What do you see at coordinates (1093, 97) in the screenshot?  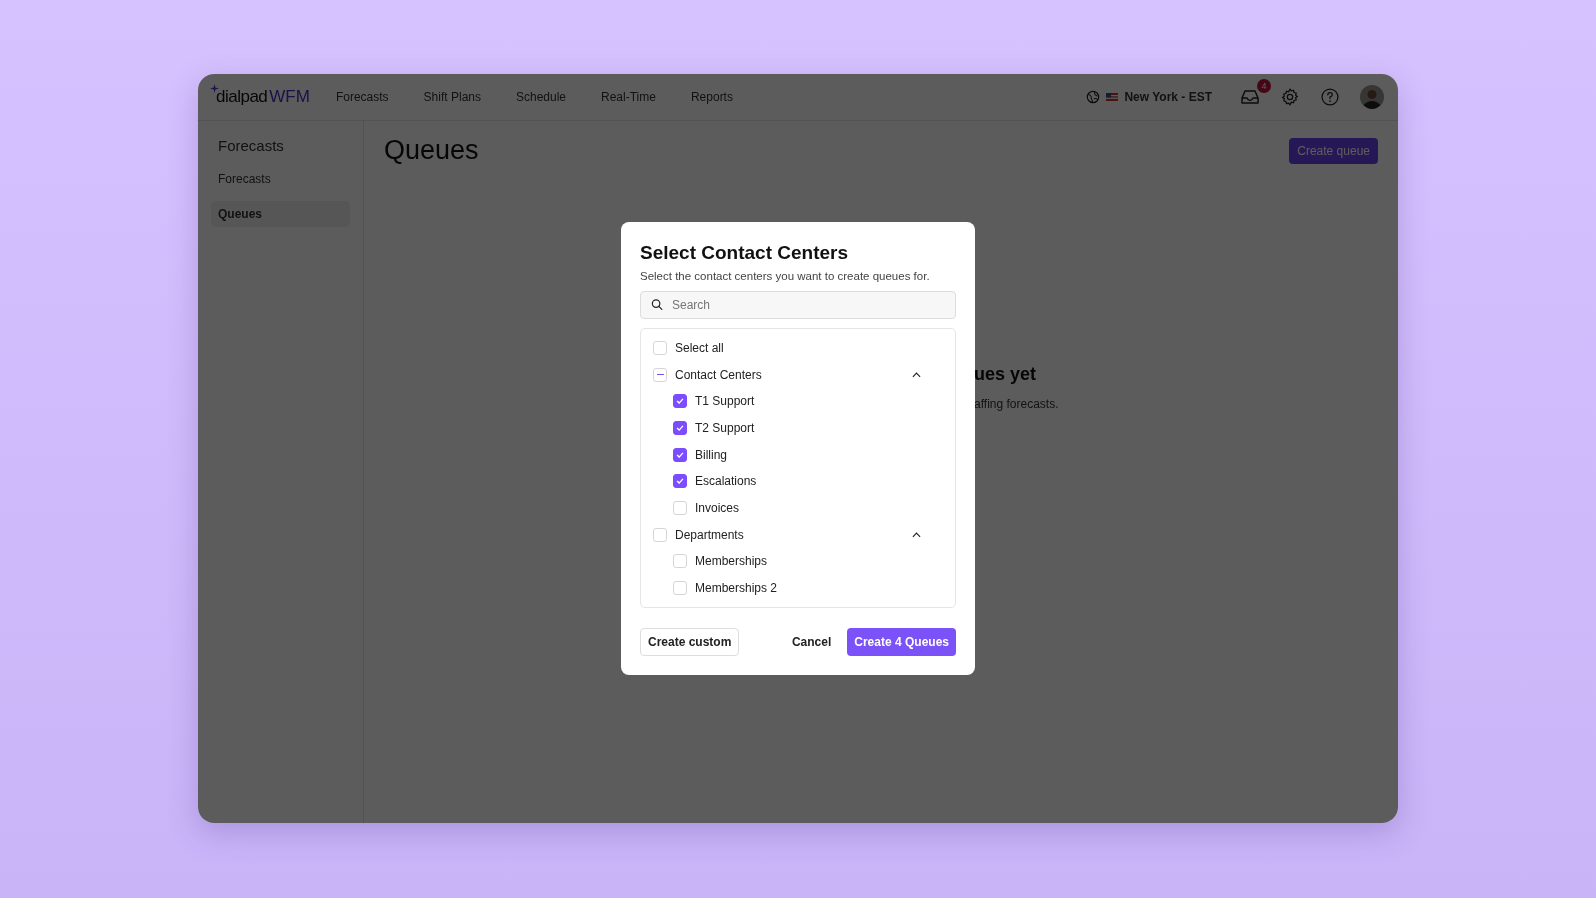 I see `globe-icon` at bounding box center [1093, 97].